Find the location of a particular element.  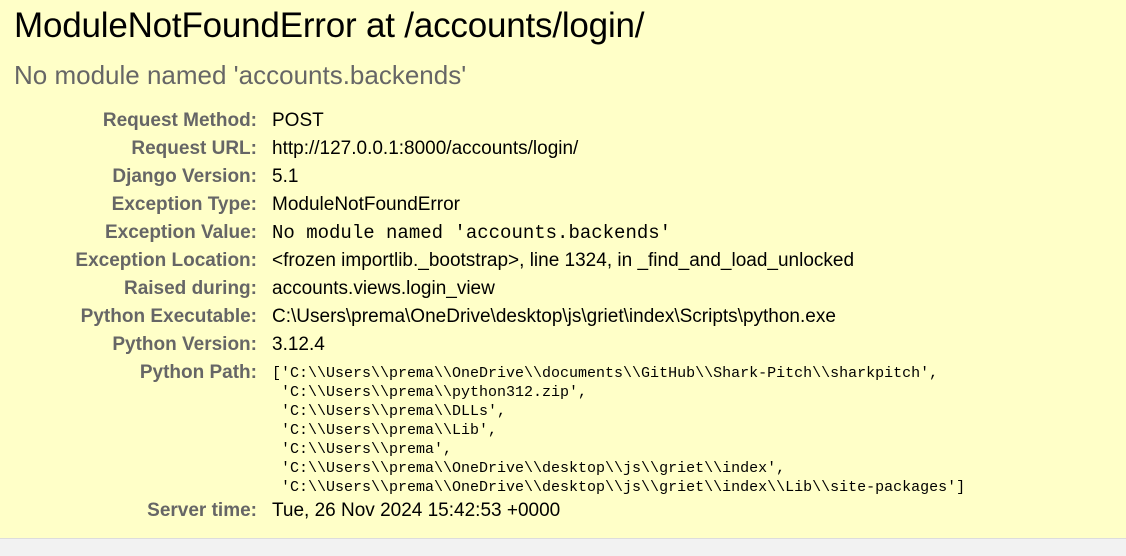

meta-label: Django Version: is located at coordinates (184, 176).